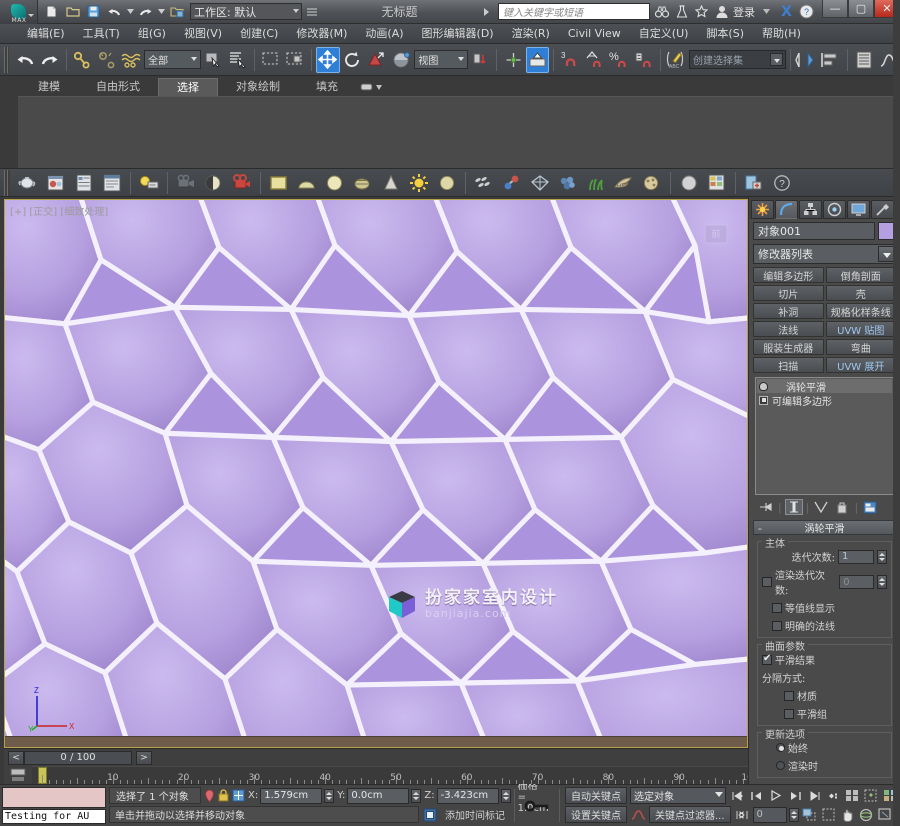 The image size is (900, 826). I want to click on spinner-snap-toggle-icon, so click(644, 60).